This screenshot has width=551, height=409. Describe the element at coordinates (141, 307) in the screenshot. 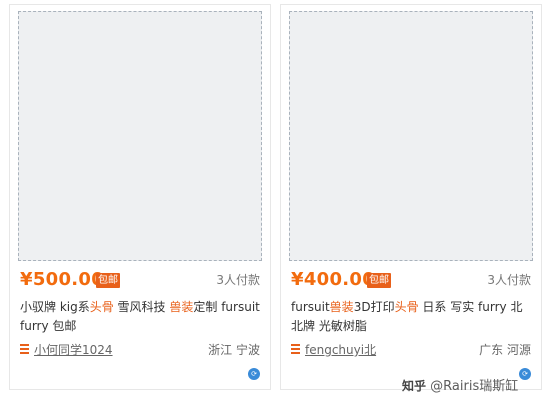

I see `title-part: 雪风科技` at that location.